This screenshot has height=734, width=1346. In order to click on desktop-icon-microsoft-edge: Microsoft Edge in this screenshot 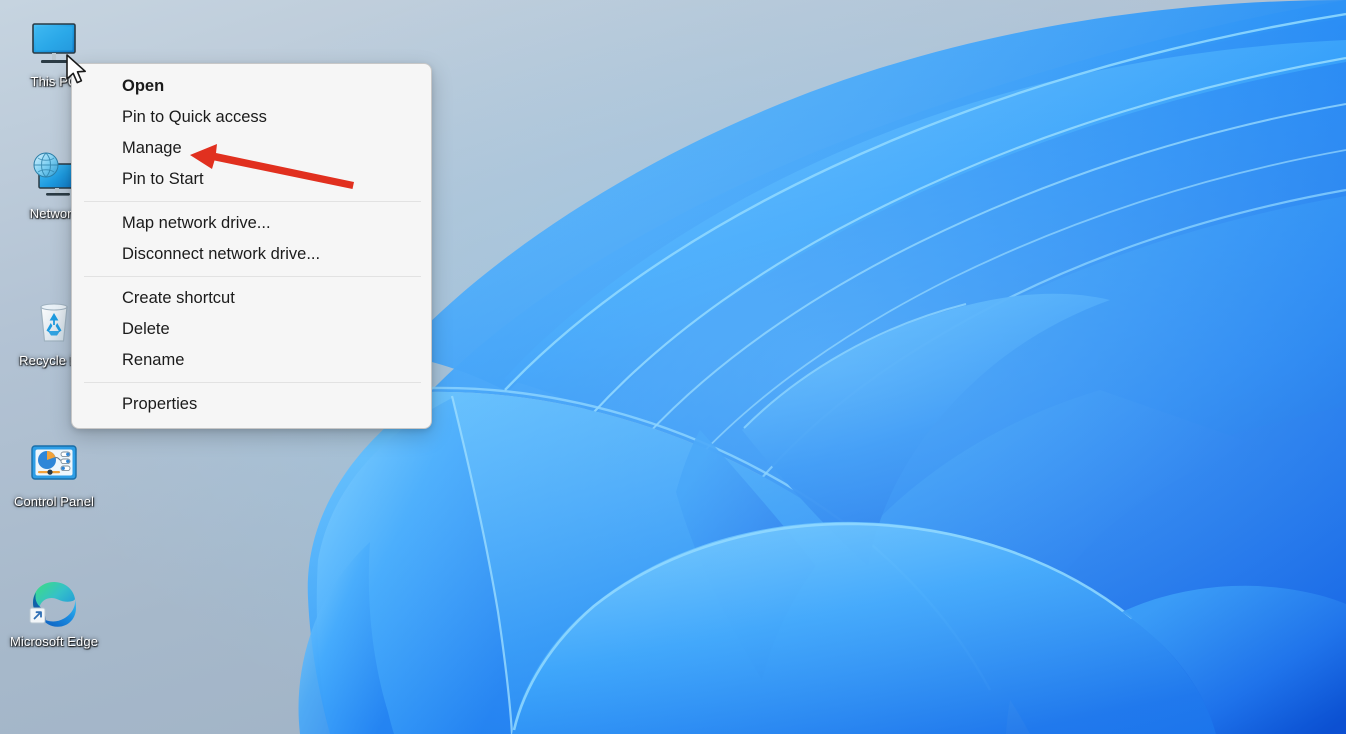, I will do `click(54, 614)`.